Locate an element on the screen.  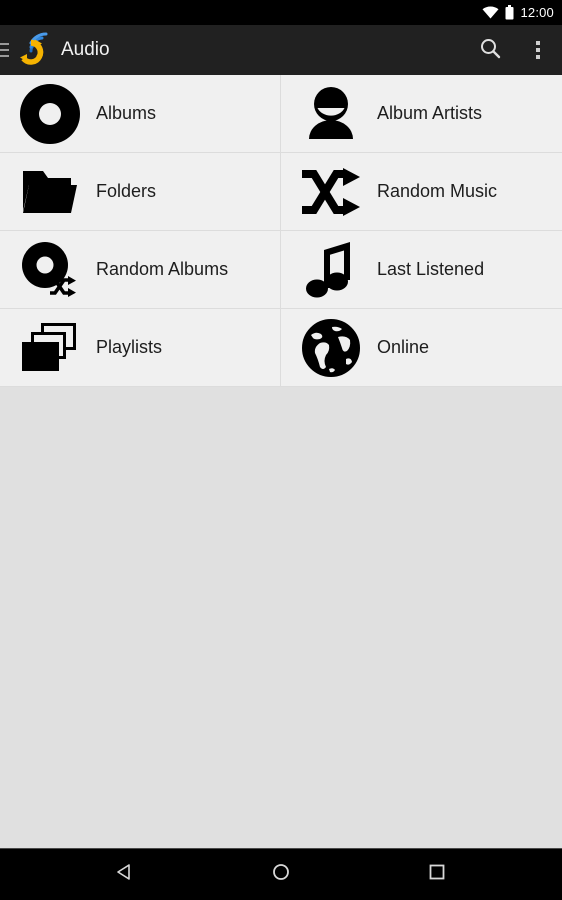
grid-item-online: Online is located at coordinates (421, 348).